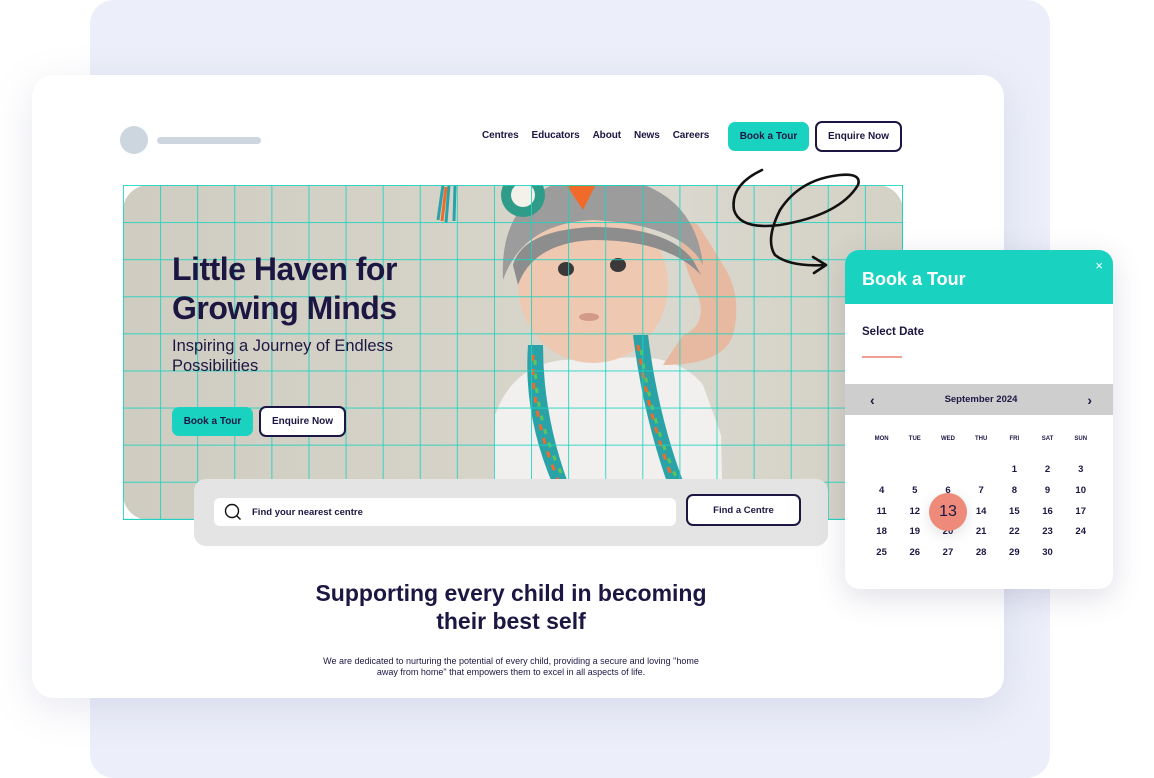 Image resolution: width=1154 pixels, height=778 pixels. What do you see at coordinates (914, 494) in the screenshot?
I see `calendar-day: 5` at bounding box center [914, 494].